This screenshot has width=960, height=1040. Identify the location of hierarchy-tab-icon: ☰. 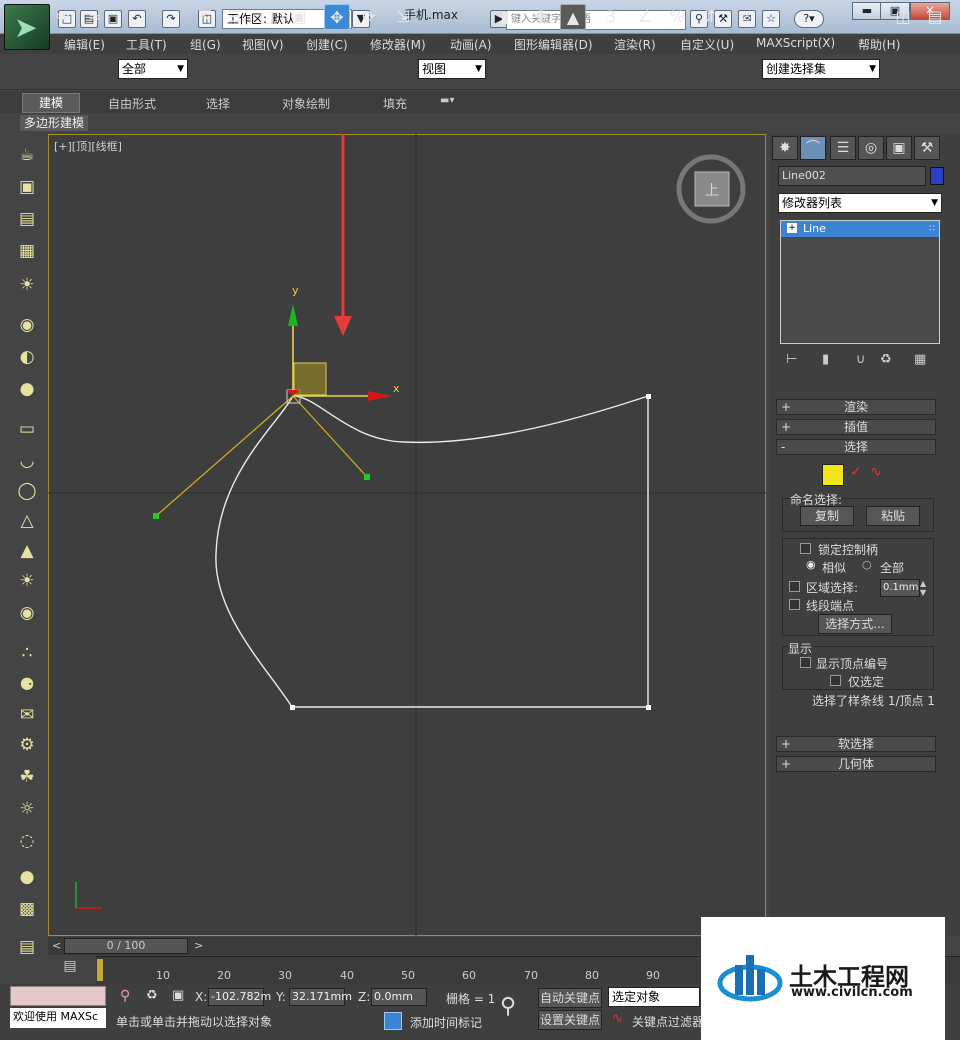
(843, 148).